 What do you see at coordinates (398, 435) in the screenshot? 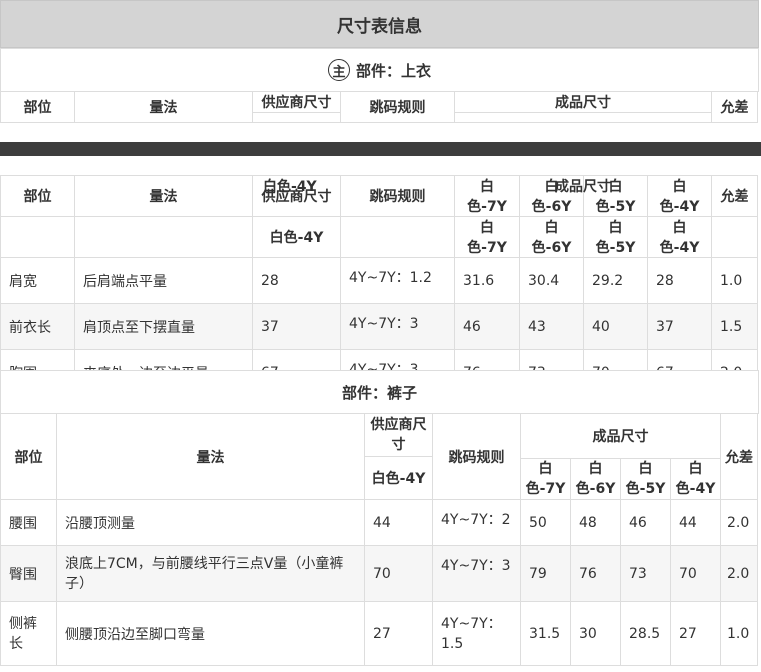
I see `pants-header-supplier: 供应商尺寸` at bounding box center [398, 435].